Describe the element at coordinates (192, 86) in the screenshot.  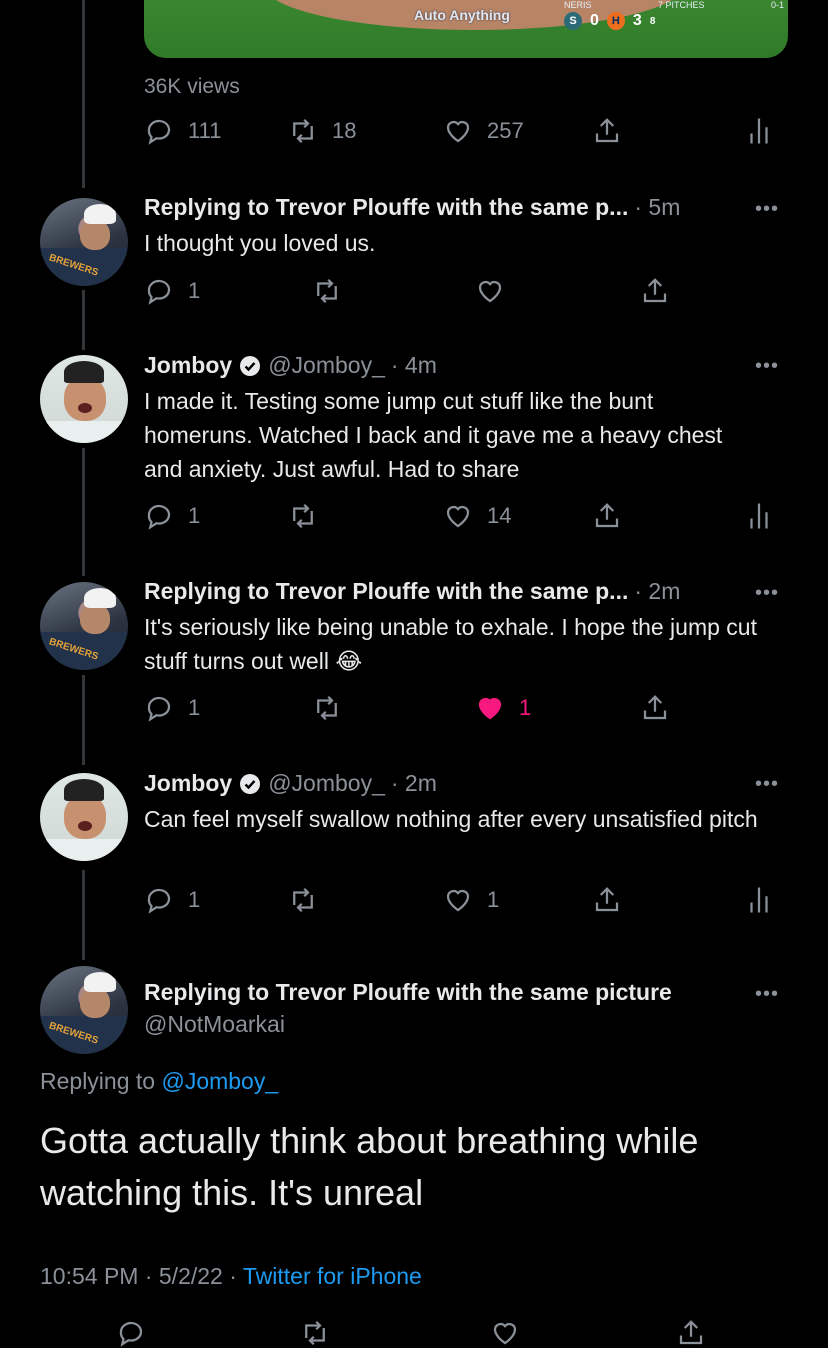
I see `view-count: 36K views` at that location.